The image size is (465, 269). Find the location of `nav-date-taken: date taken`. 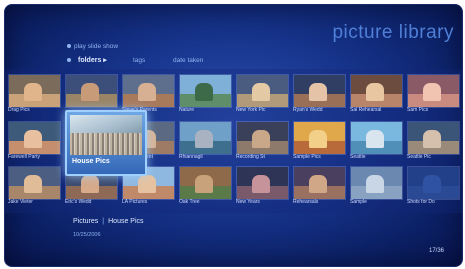

nav-date-taken: date taken is located at coordinates (188, 60).